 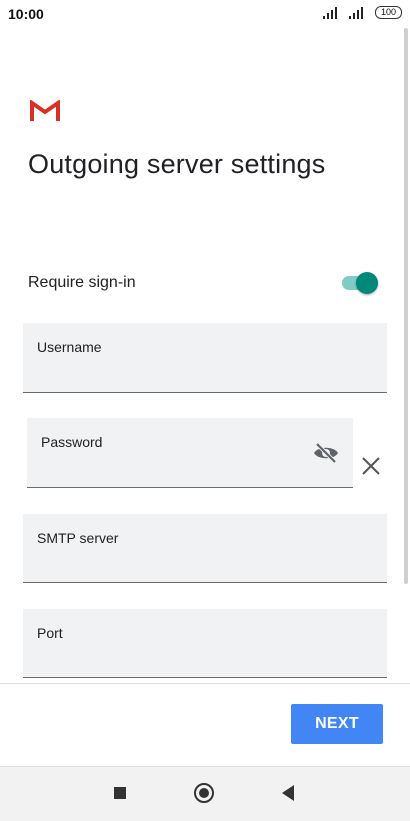 What do you see at coordinates (367, 283) in the screenshot?
I see `toggle-thumb` at bounding box center [367, 283].